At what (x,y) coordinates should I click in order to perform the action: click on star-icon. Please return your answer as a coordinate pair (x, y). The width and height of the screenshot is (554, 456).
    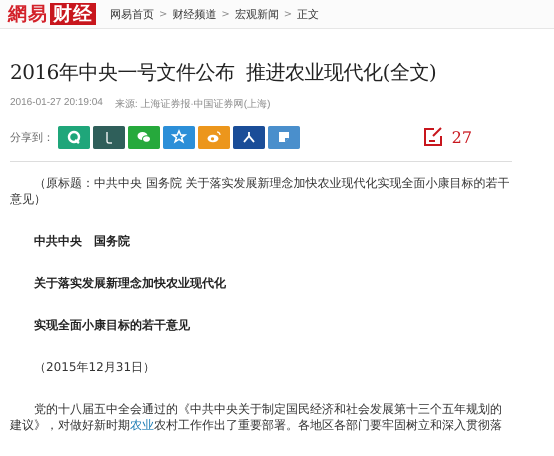
    Looking at the image, I should click on (179, 137).